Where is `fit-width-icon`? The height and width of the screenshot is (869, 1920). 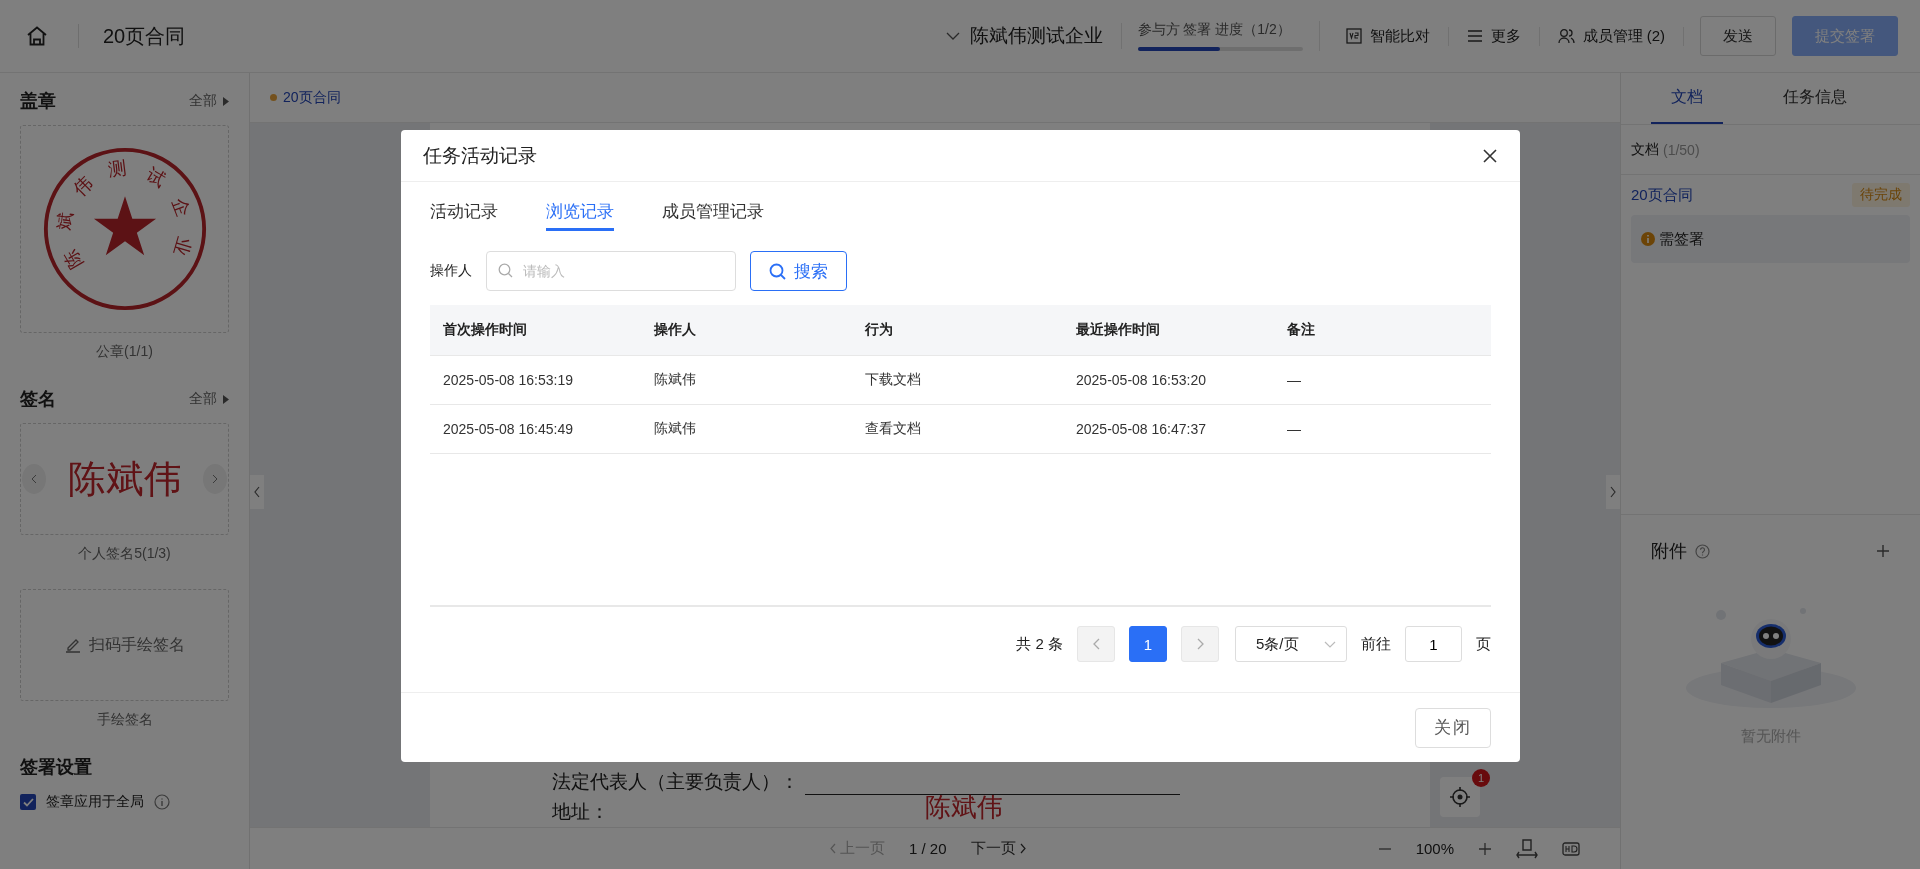
fit-width-icon is located at coordinates (1527, 848).